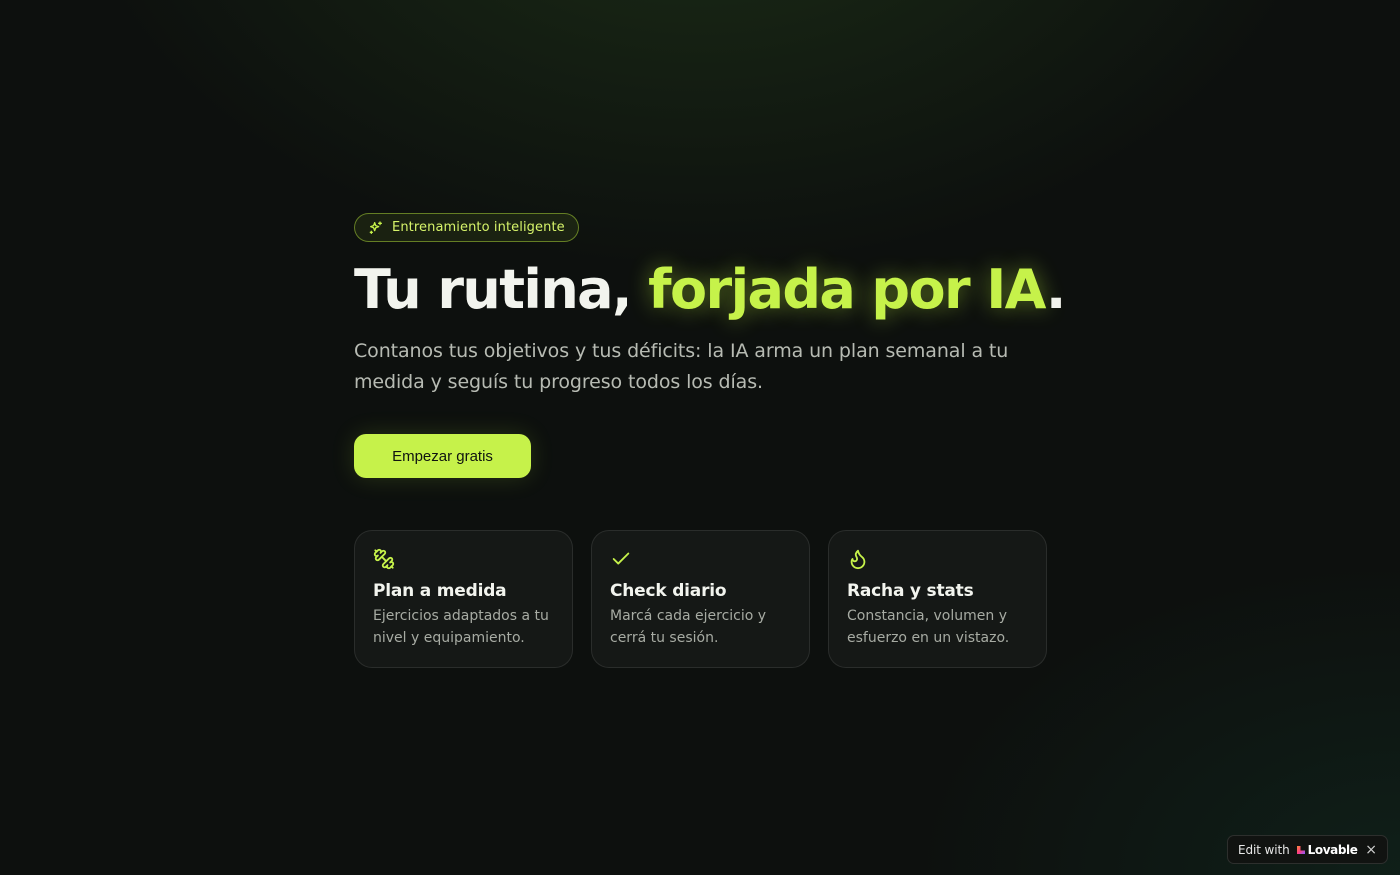  Describe the element at coordinates (858, 559) in the screenshot. I see `flame-icon` at that location.